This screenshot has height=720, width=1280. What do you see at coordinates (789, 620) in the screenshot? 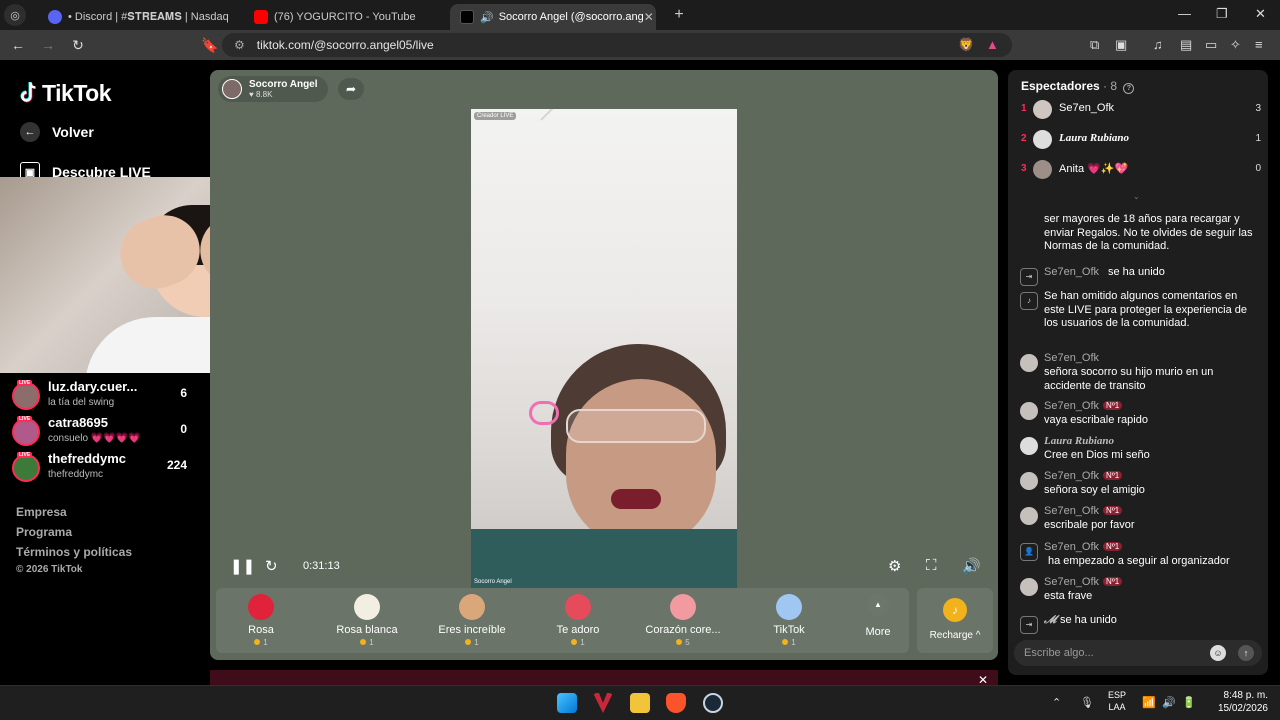
I see `gift-tiktok: TikTok 1` at bounding box center [789, 620].